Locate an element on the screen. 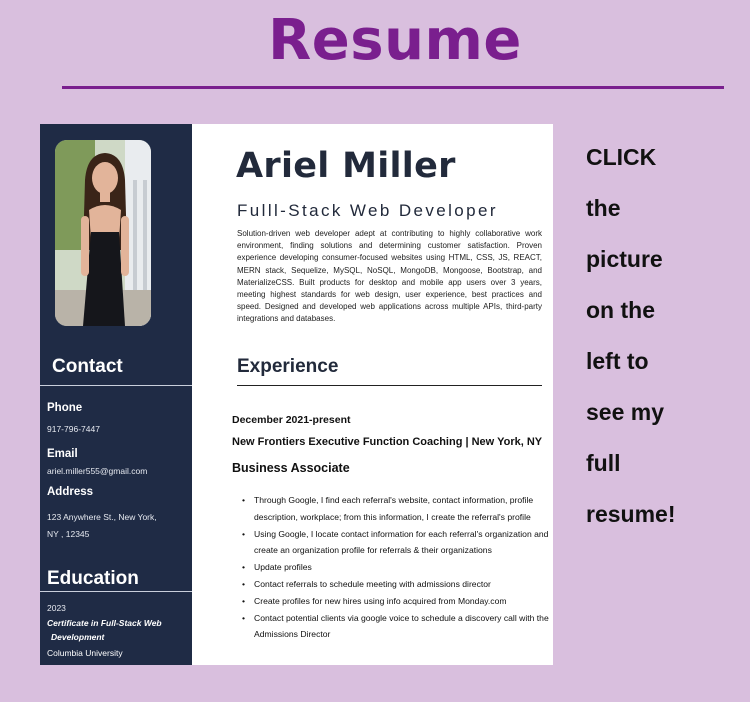 This screenshot has height=702, width=750. education-divider is located at coordinates (116, 591).